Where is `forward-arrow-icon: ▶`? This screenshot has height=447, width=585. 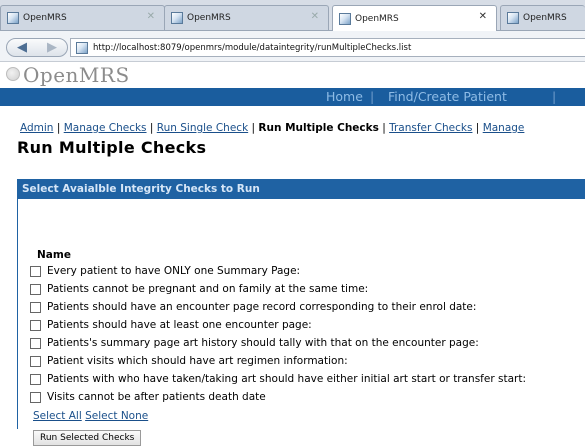 forward-arrow-icon: ▶ is located at coordinates (52, 47).